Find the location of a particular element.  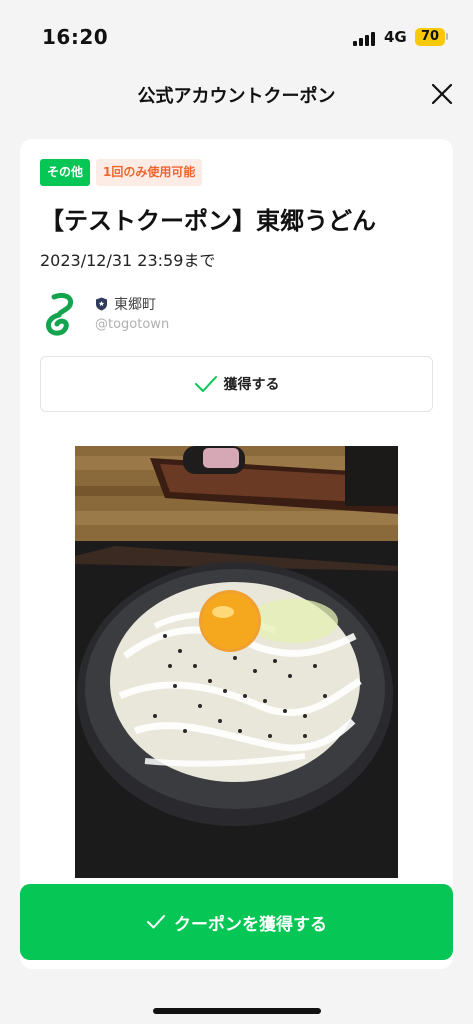

status-bar: 16:20 4G 70 is located at coordinates (236, 35).